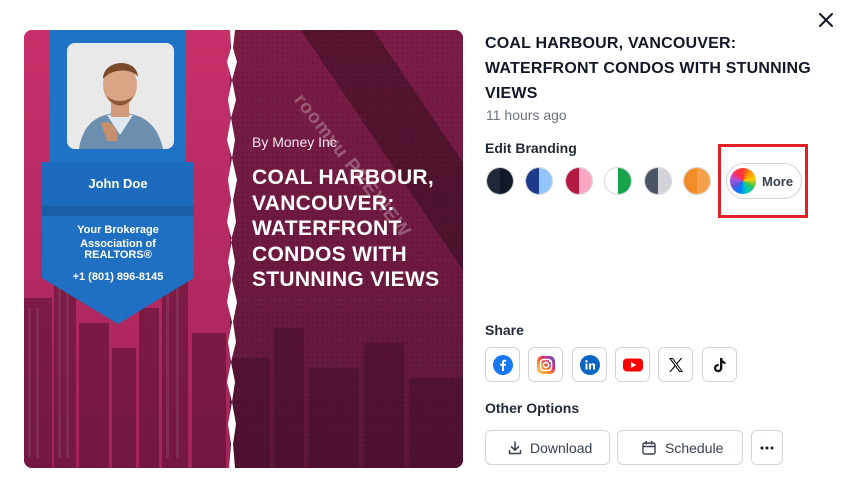 This screenshot has width=841, height=497. What do you see at coordinates (120, 96) in the screenshot?
I see `agent-photo` at bounding box center [120, 96].